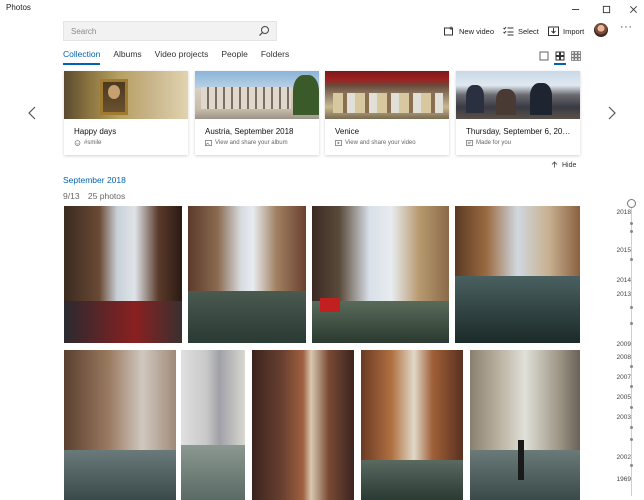 This screenshot has height=500, width=644. Describe the element at coordinates (624, 212) in the screenshot. I see `timeline-year: 2018` at that location.